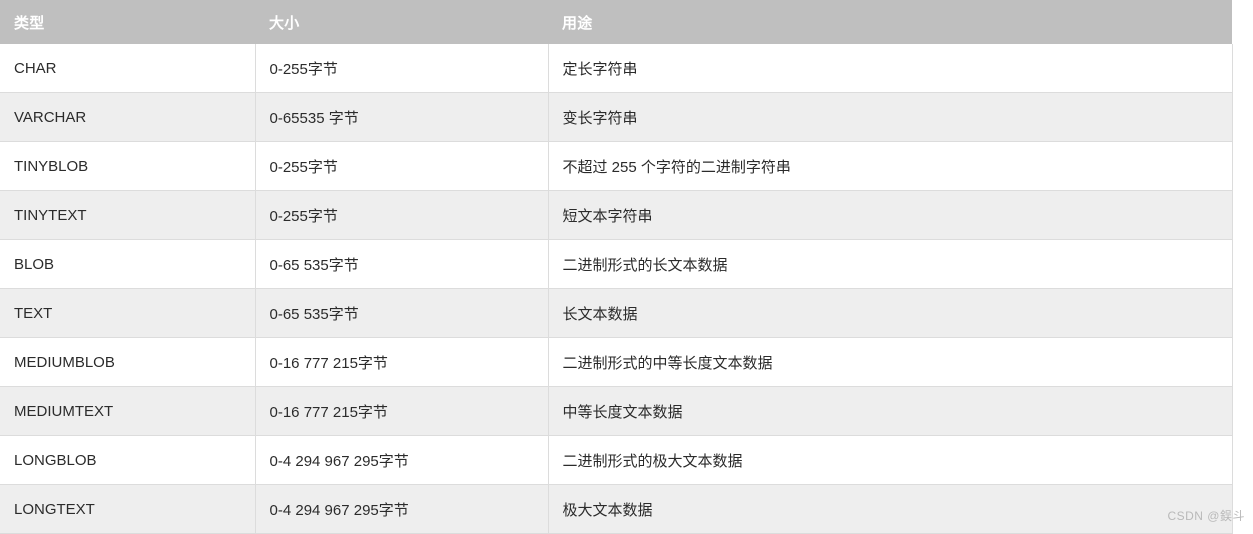  What do you see at coordinates (890, 362) in the screenshot?
I see `cell-usage: 二进制形式的中等长度文本数据` at bounding box center [890, 362].